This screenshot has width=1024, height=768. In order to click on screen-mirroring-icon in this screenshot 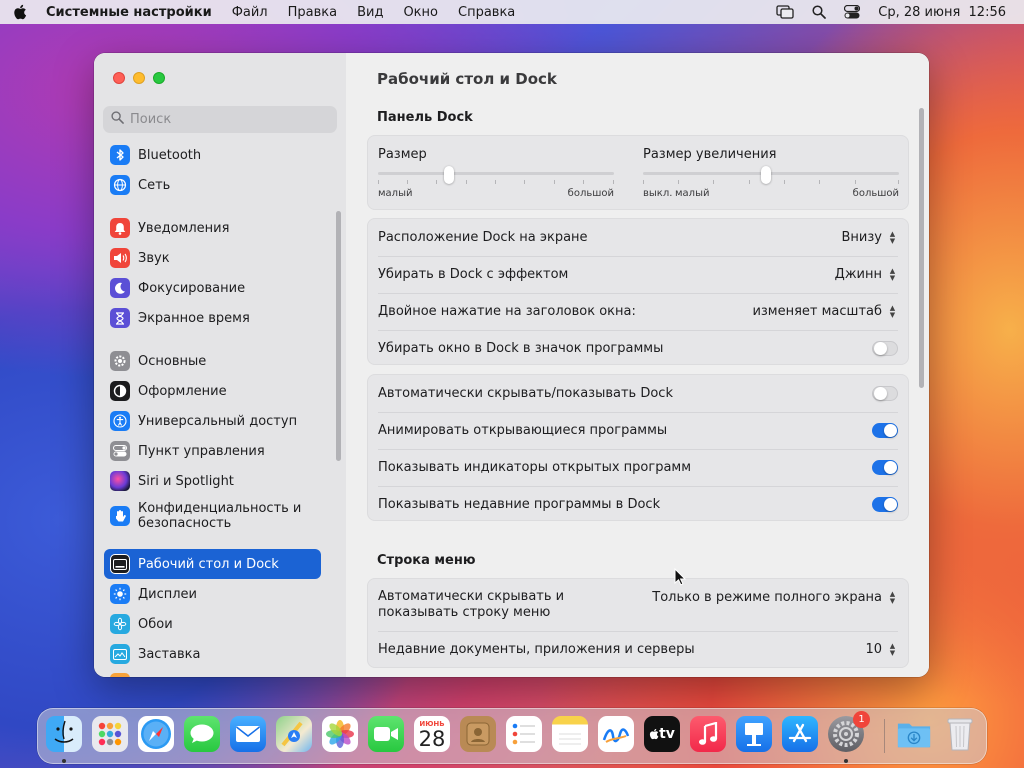, I will do `click(785, 12)`.